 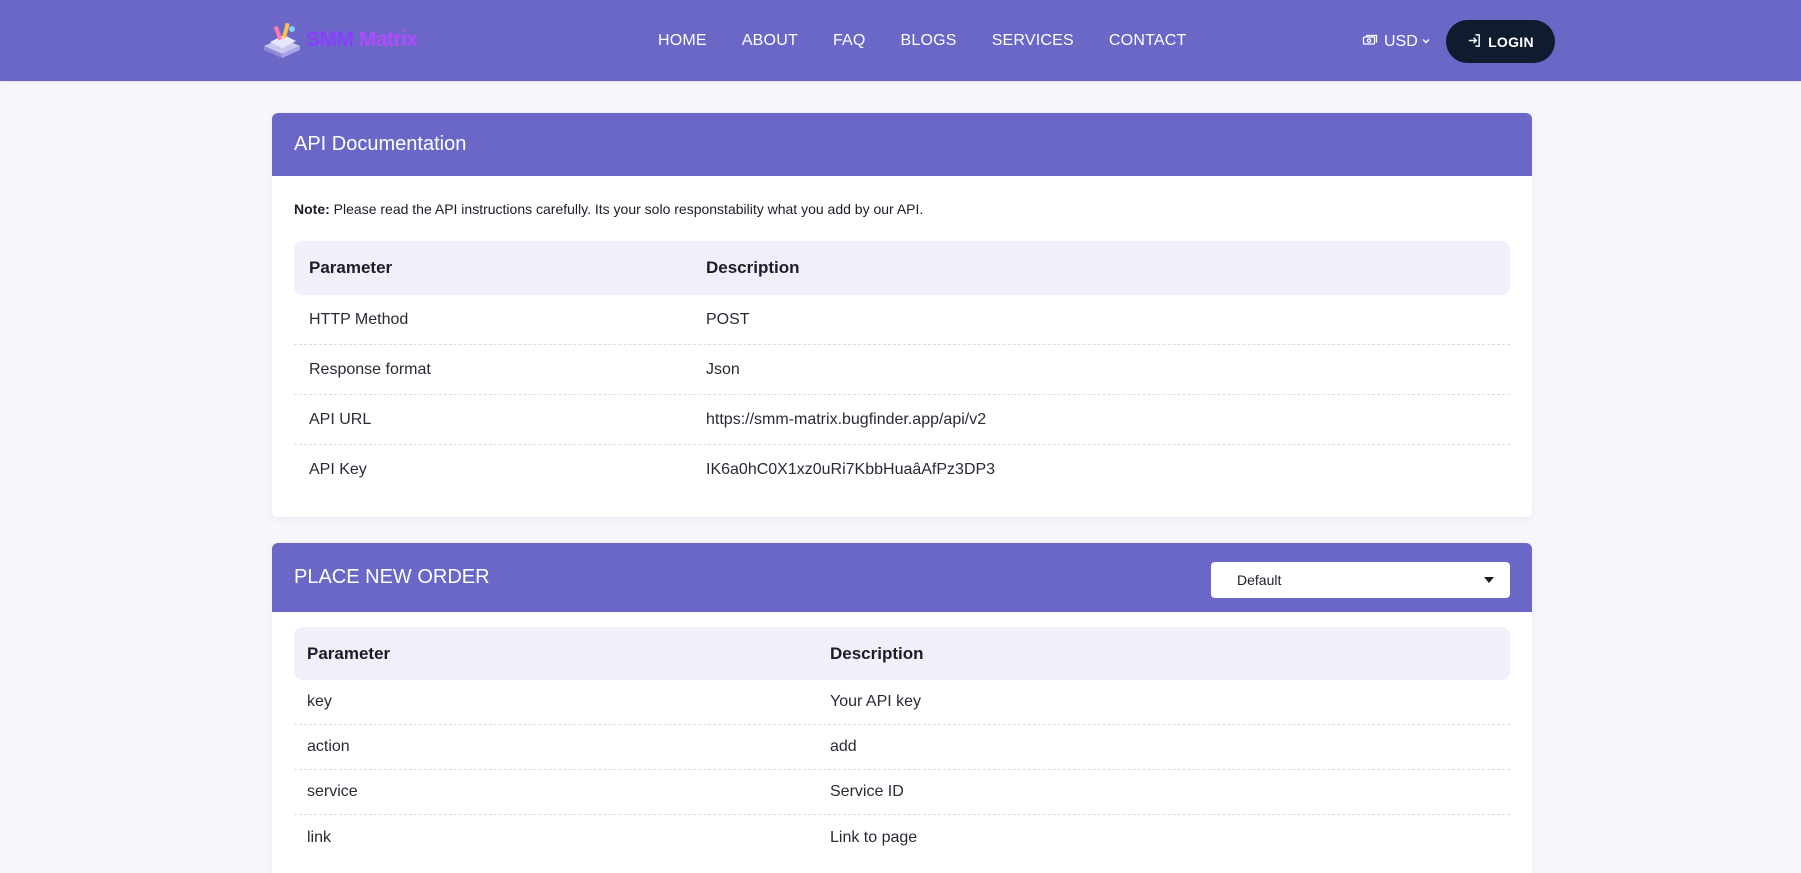 I want to click on table-row: action add, so click(x=902, y=747).